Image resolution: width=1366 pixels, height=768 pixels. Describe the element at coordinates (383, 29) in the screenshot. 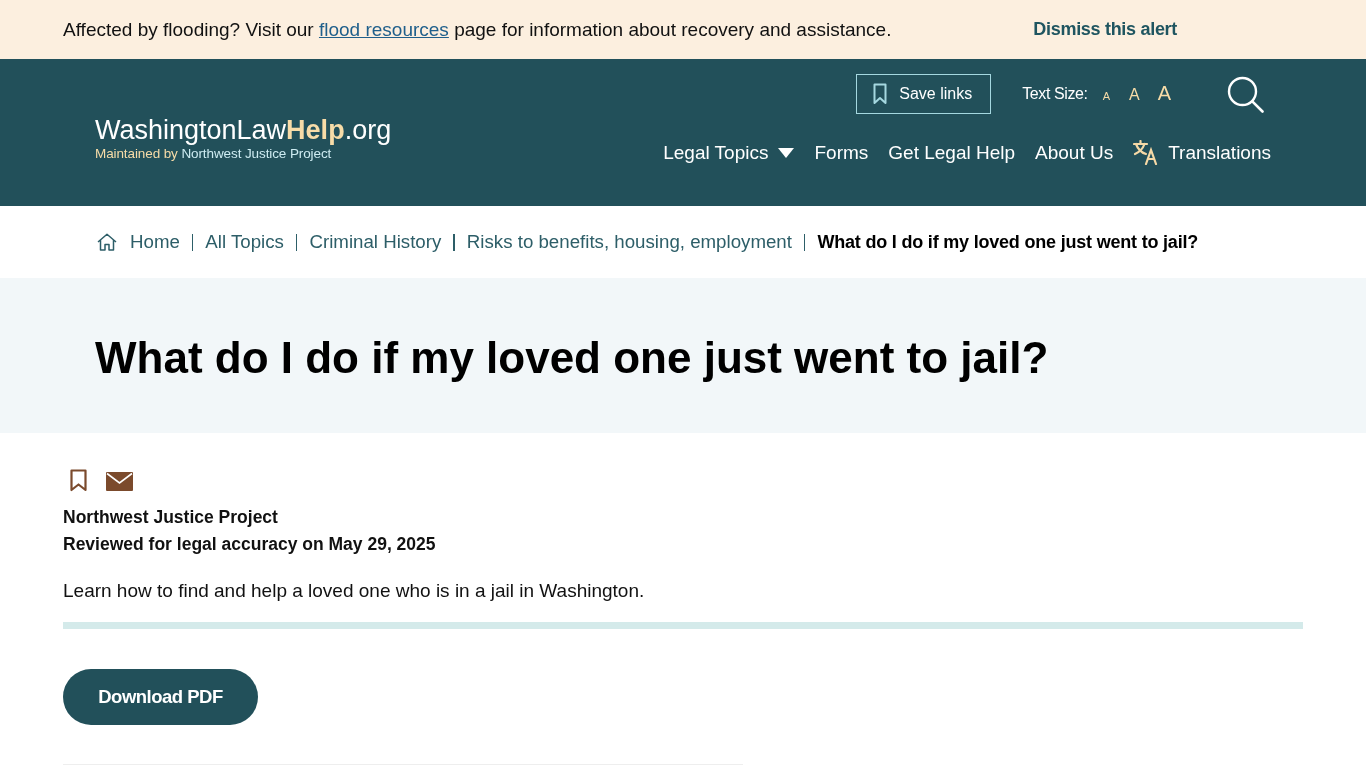

I see `flood-resources-link: flood resources` at that location.